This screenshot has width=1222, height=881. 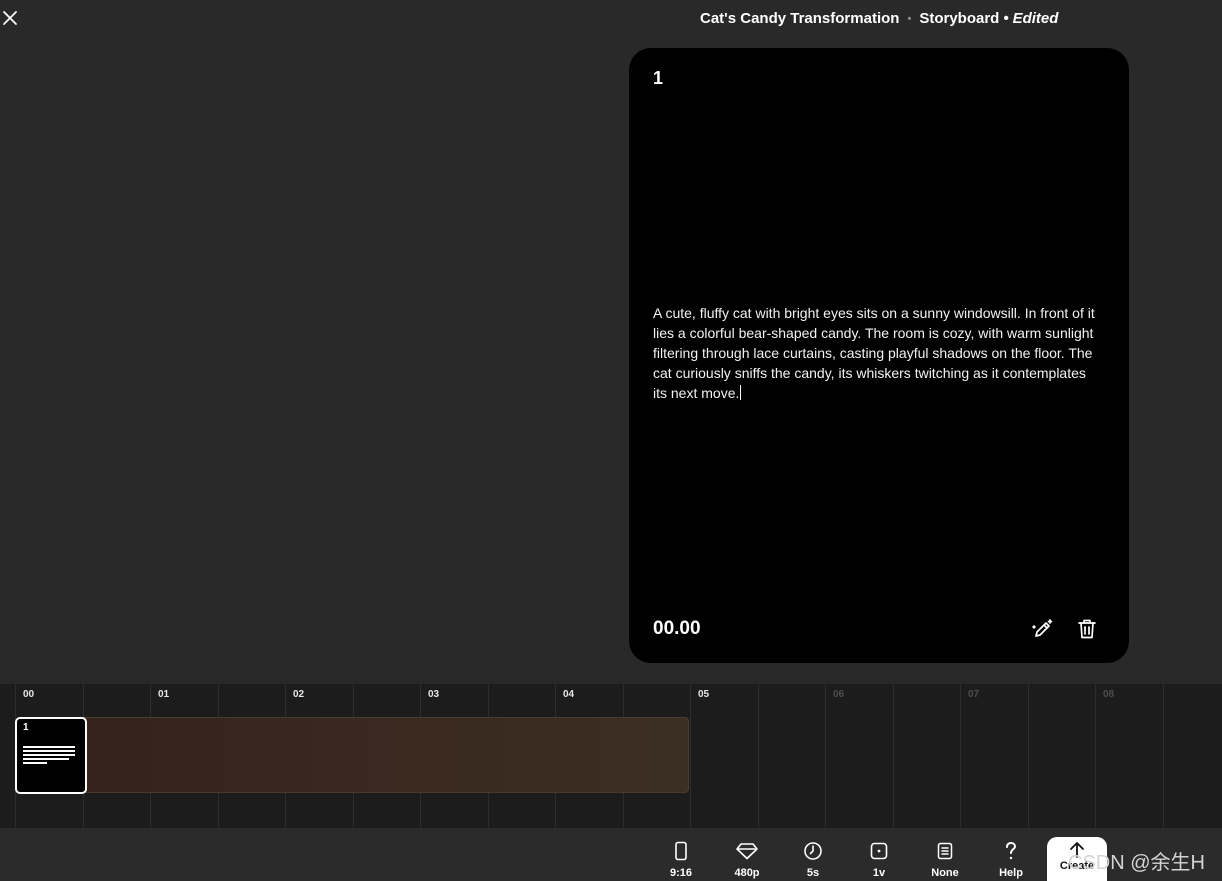 What do you see at coordinates (1136, 863) in the screenshot?
I see `csdn-watermark: CSDN @余生H` at bounding box center [1136, 863].